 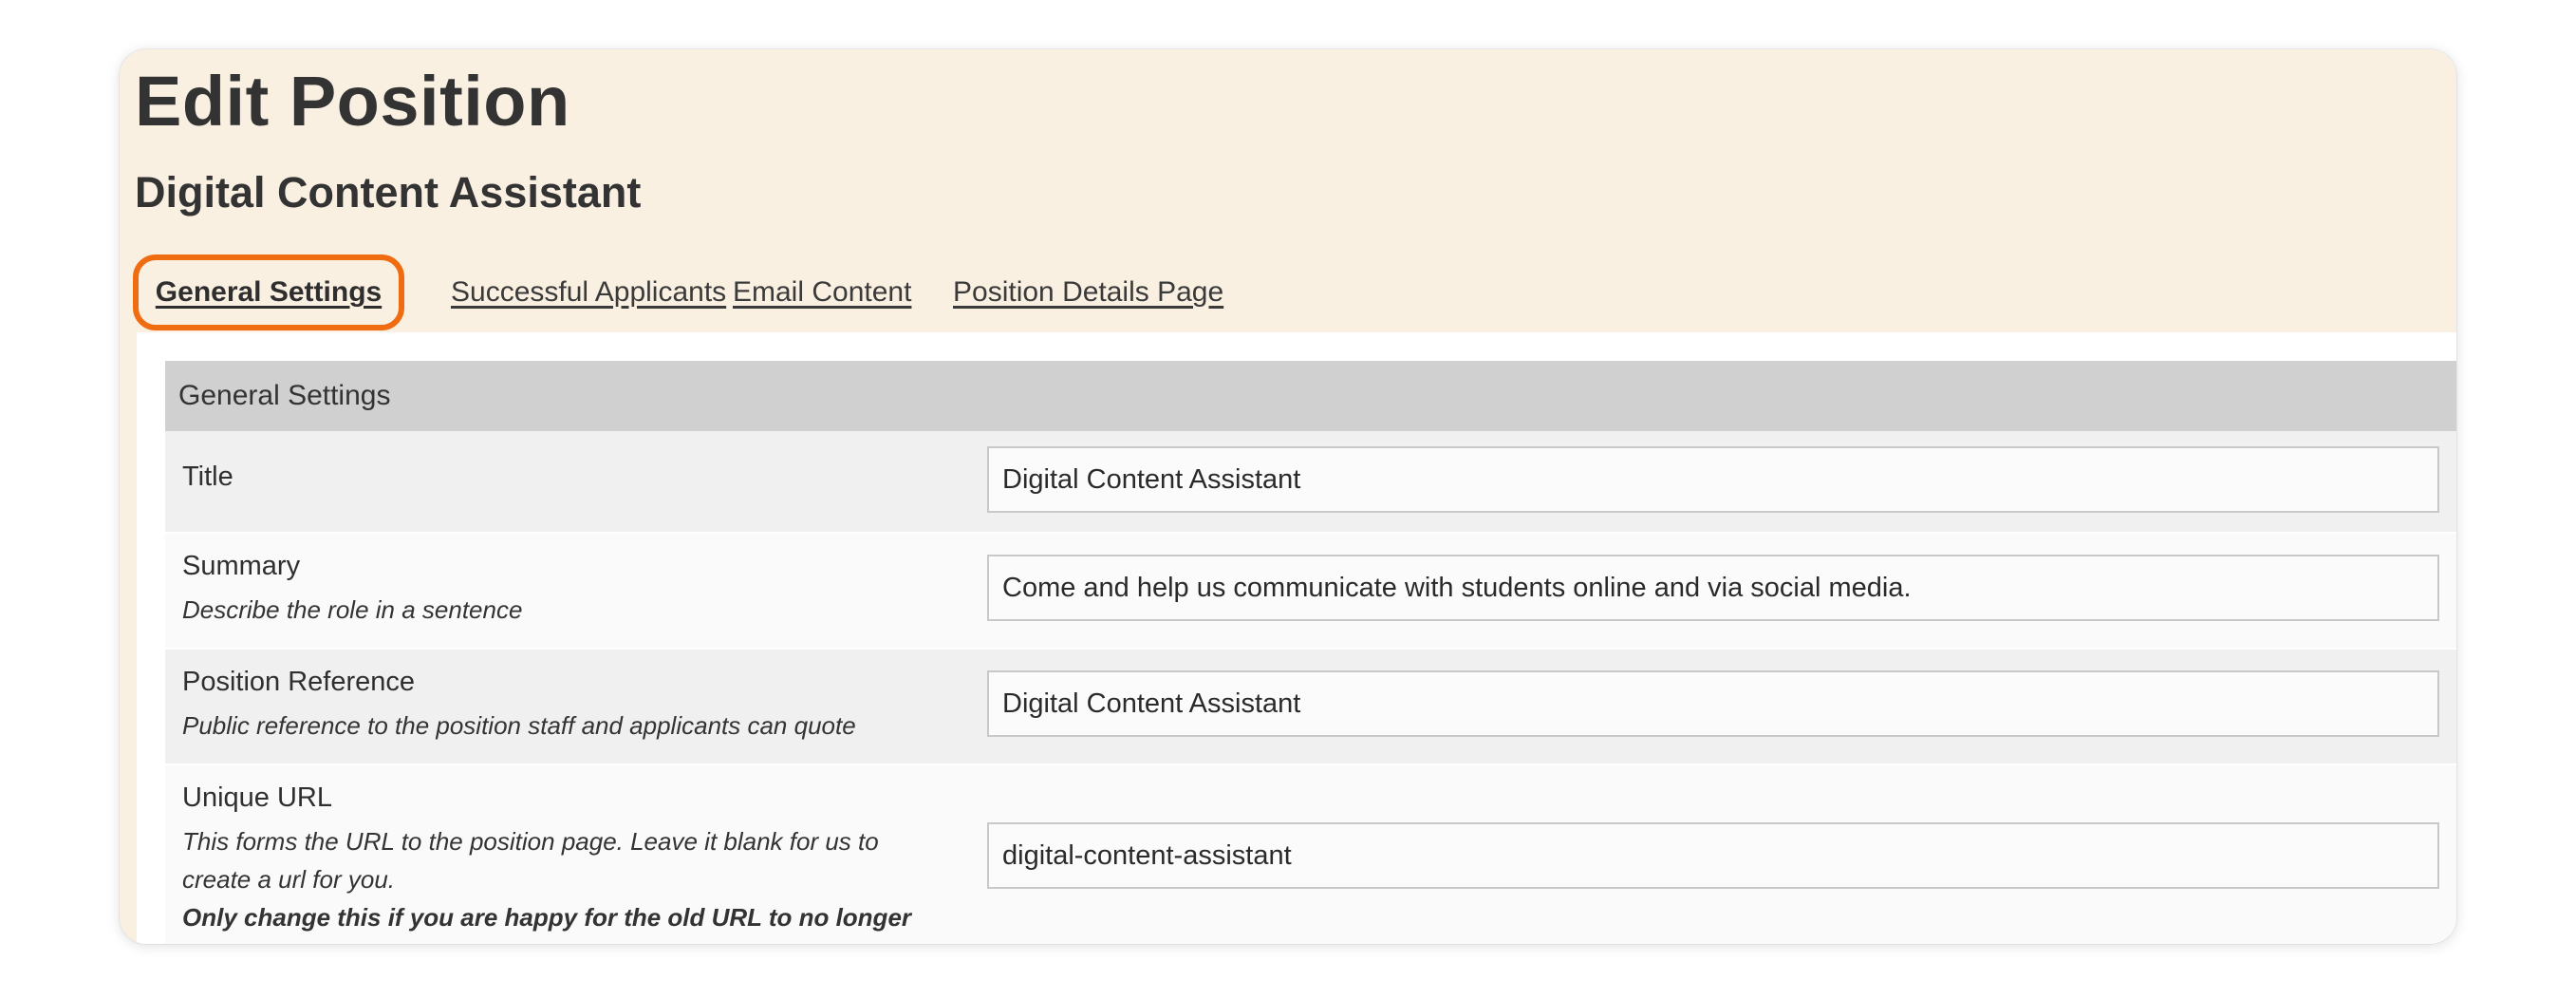 I want to click on field-label-unique-url: Unique URL, so click(x=257, y=797).